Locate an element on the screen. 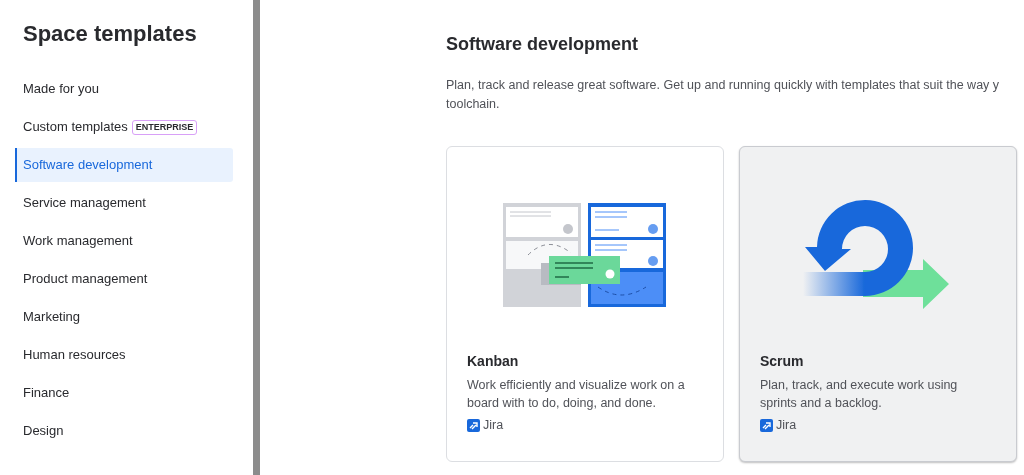  card-description: Plan, track, and execute work using sprints and a backlog. is located at coordinates (859, 394).